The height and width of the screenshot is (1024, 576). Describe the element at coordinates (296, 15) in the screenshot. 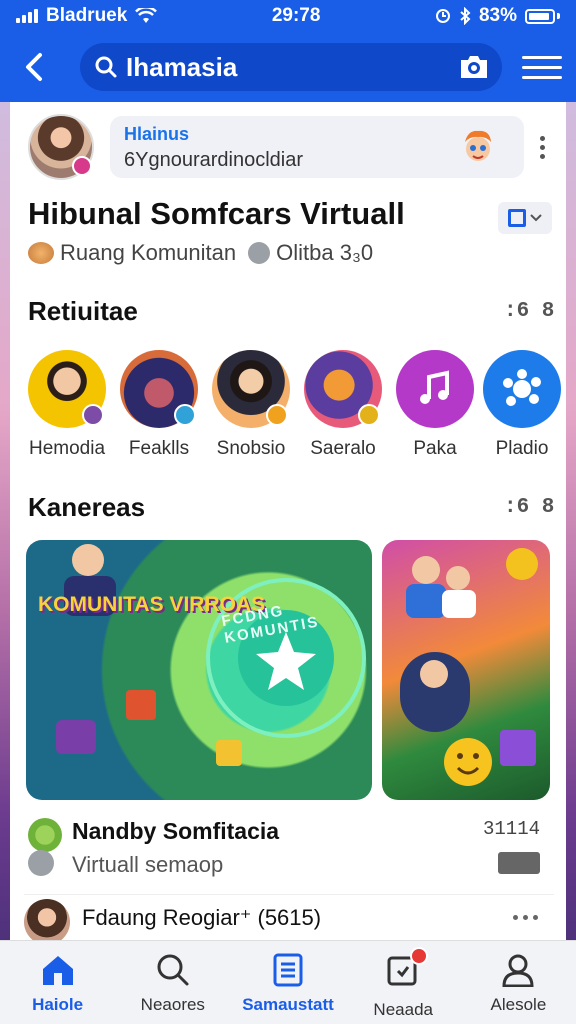

I see `status-time: 29:78` at that location.